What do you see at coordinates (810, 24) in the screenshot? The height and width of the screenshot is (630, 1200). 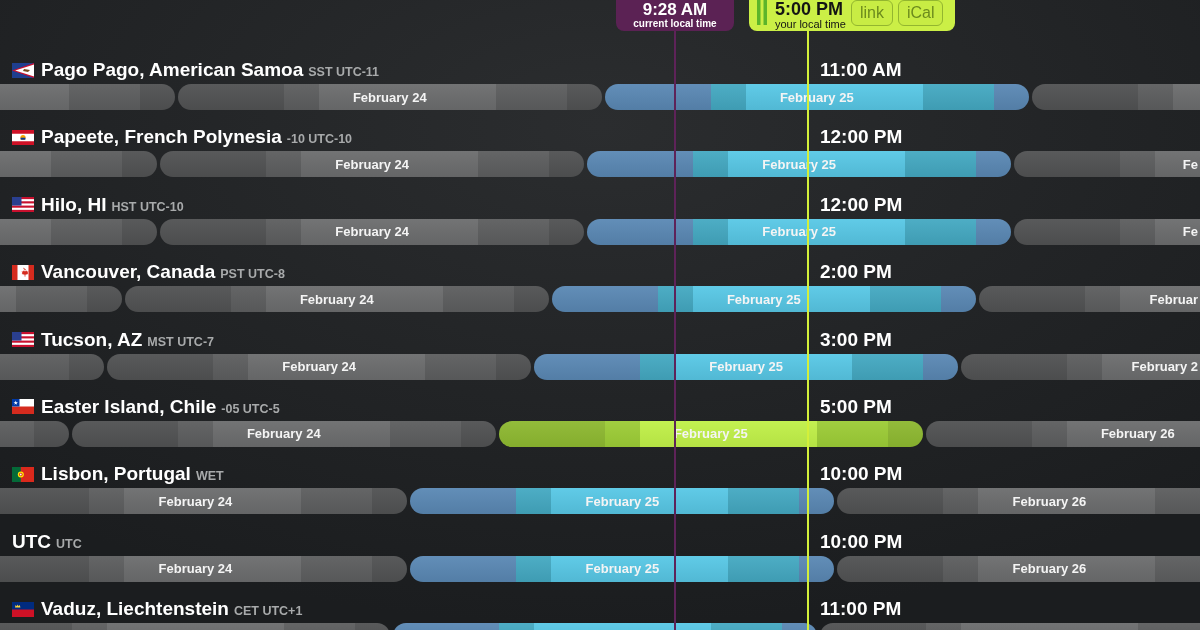 I see `selected-time-caption: your local time` at bounding box center [810, 24].